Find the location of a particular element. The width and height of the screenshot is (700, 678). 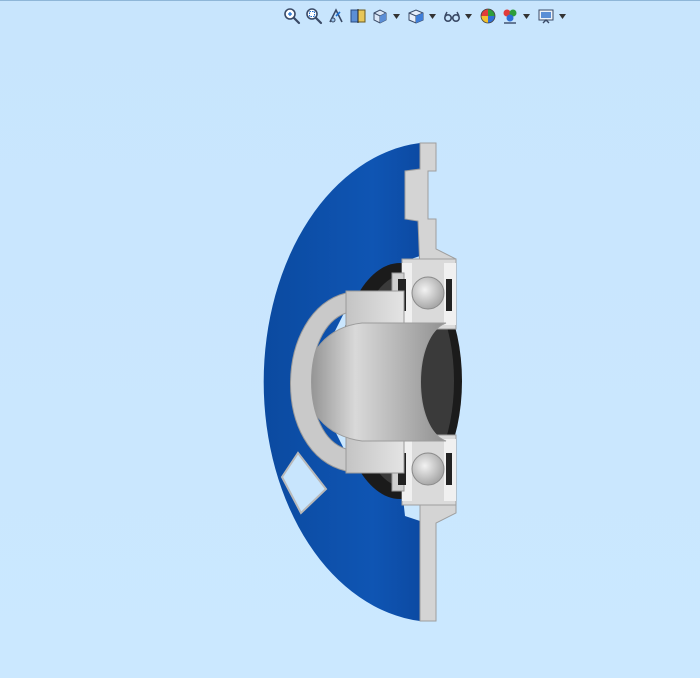

hide-show-items-icon is located at coordinates (452, 17).